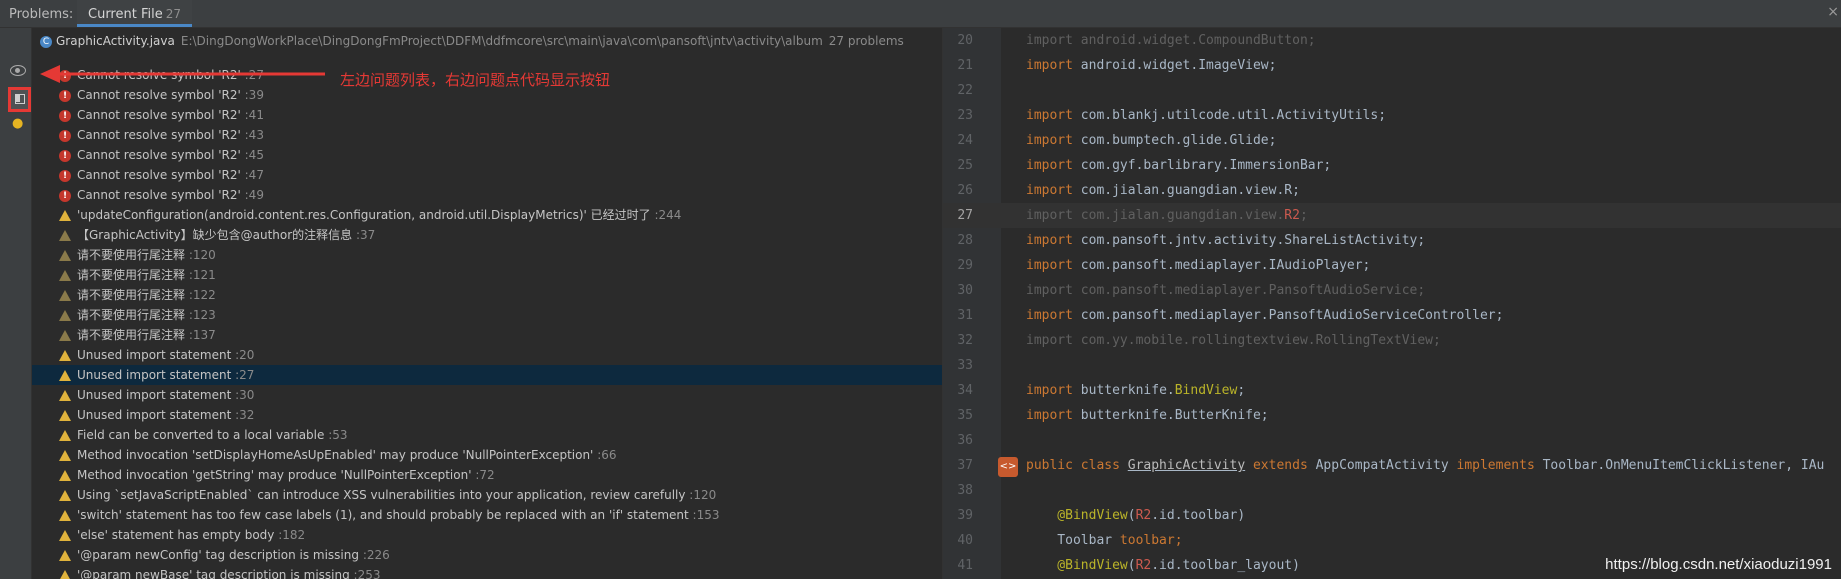  Describe the element at coordinates (487, 295) in the screenshot. I see `problem-row: 请不要使用行尾注释 :122` at that location.